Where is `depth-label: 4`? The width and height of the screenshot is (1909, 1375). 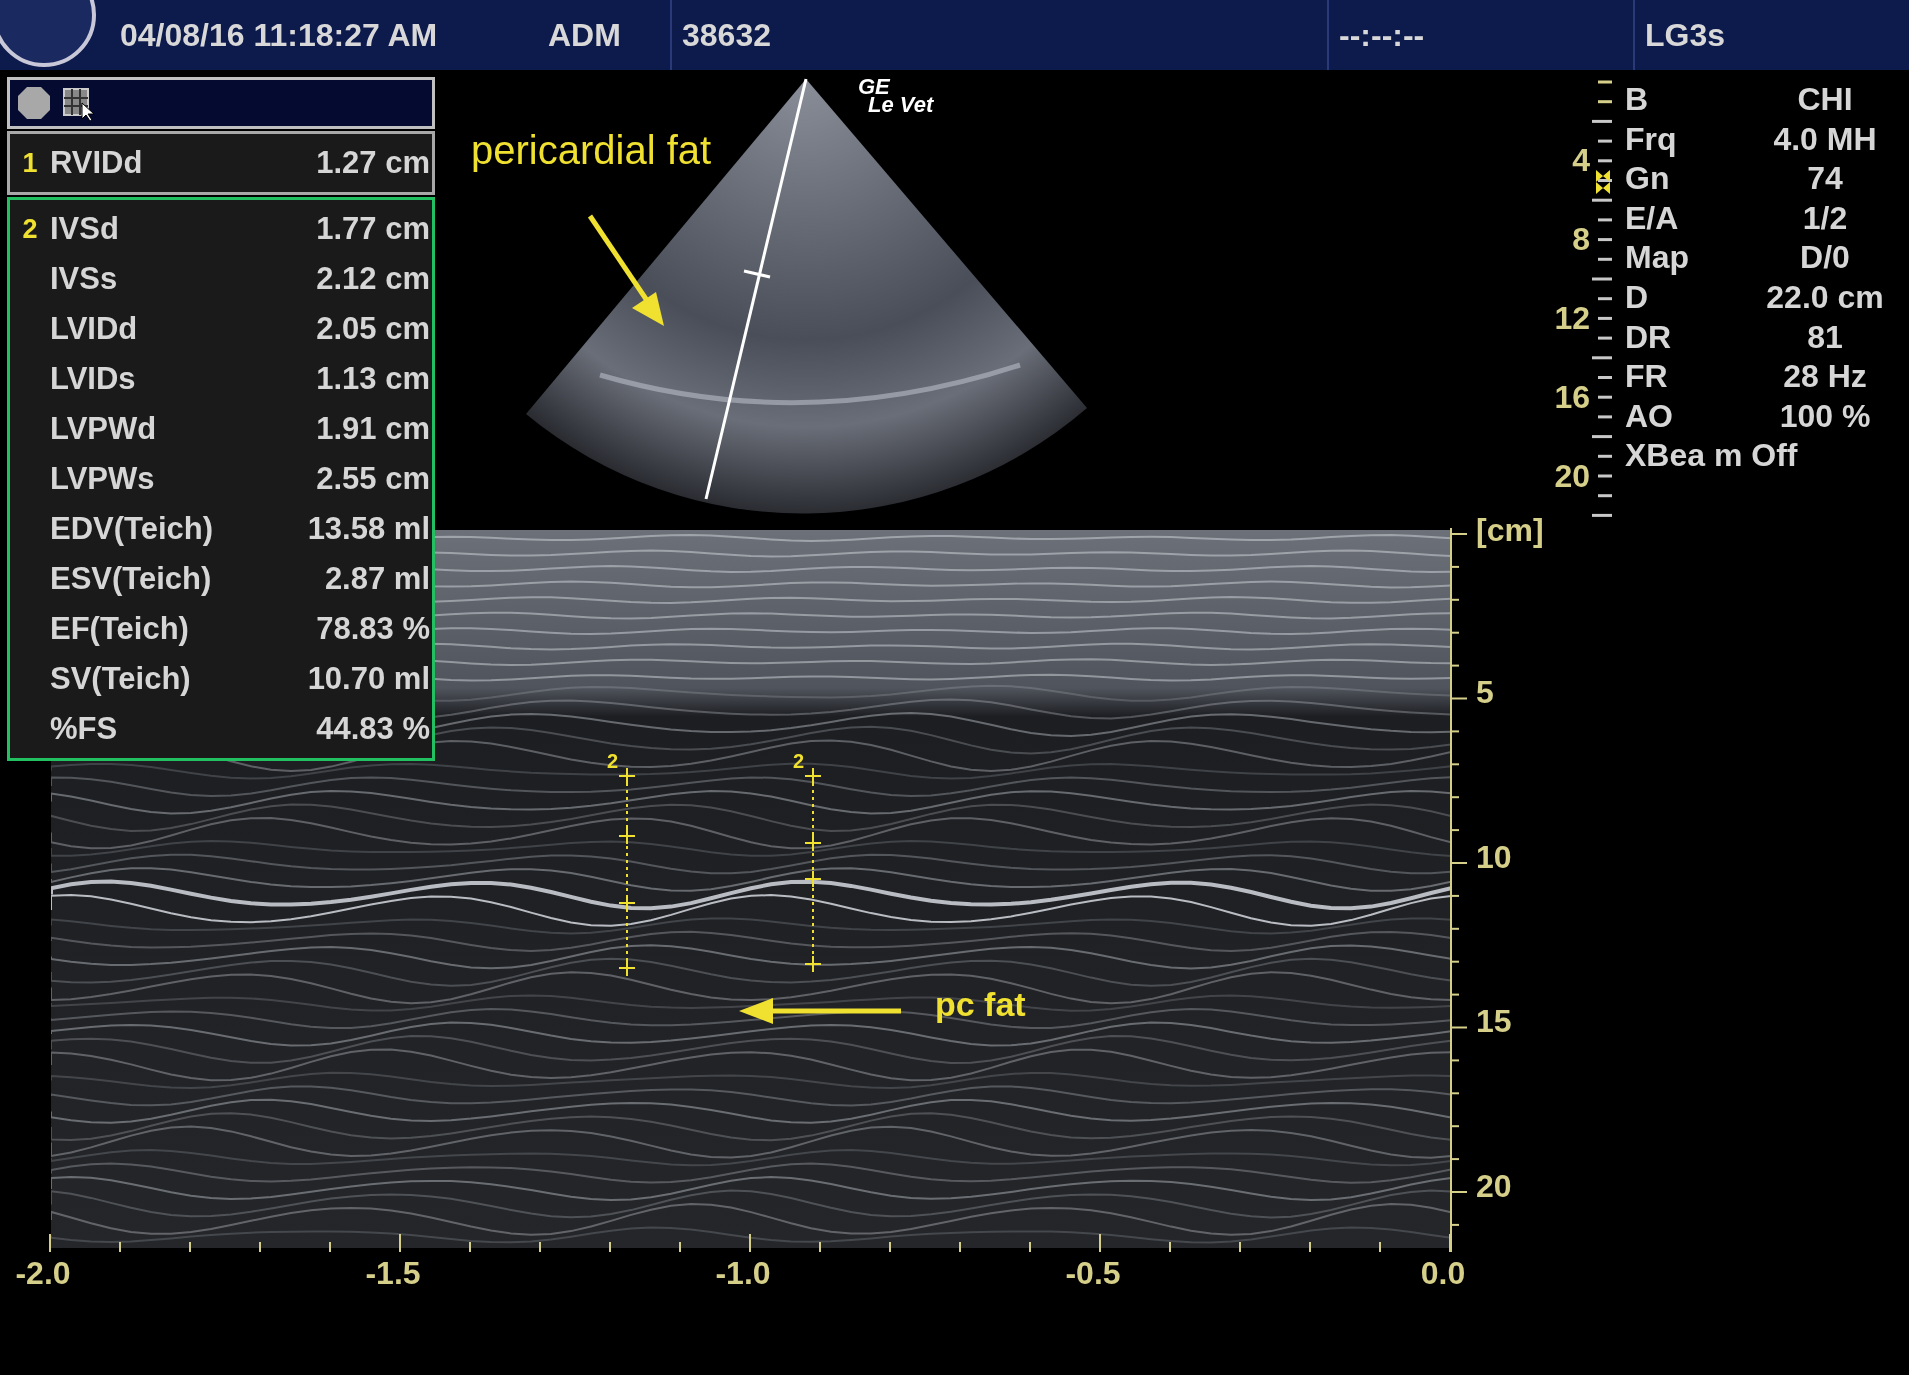
depth-label: 4 is located at coordinates (1580, 160).